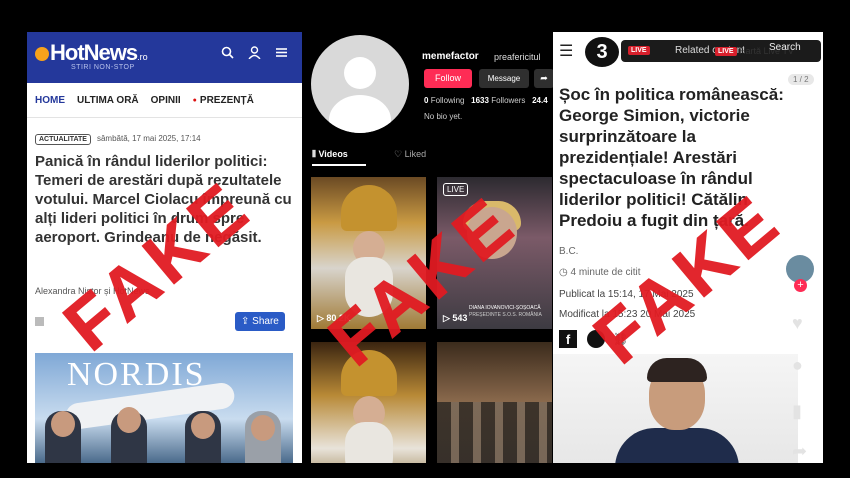 The height and width of the screenshot is (478, 850). I want to click on article-author: Alexandra Nistor și HotNews, so click(92, 291).